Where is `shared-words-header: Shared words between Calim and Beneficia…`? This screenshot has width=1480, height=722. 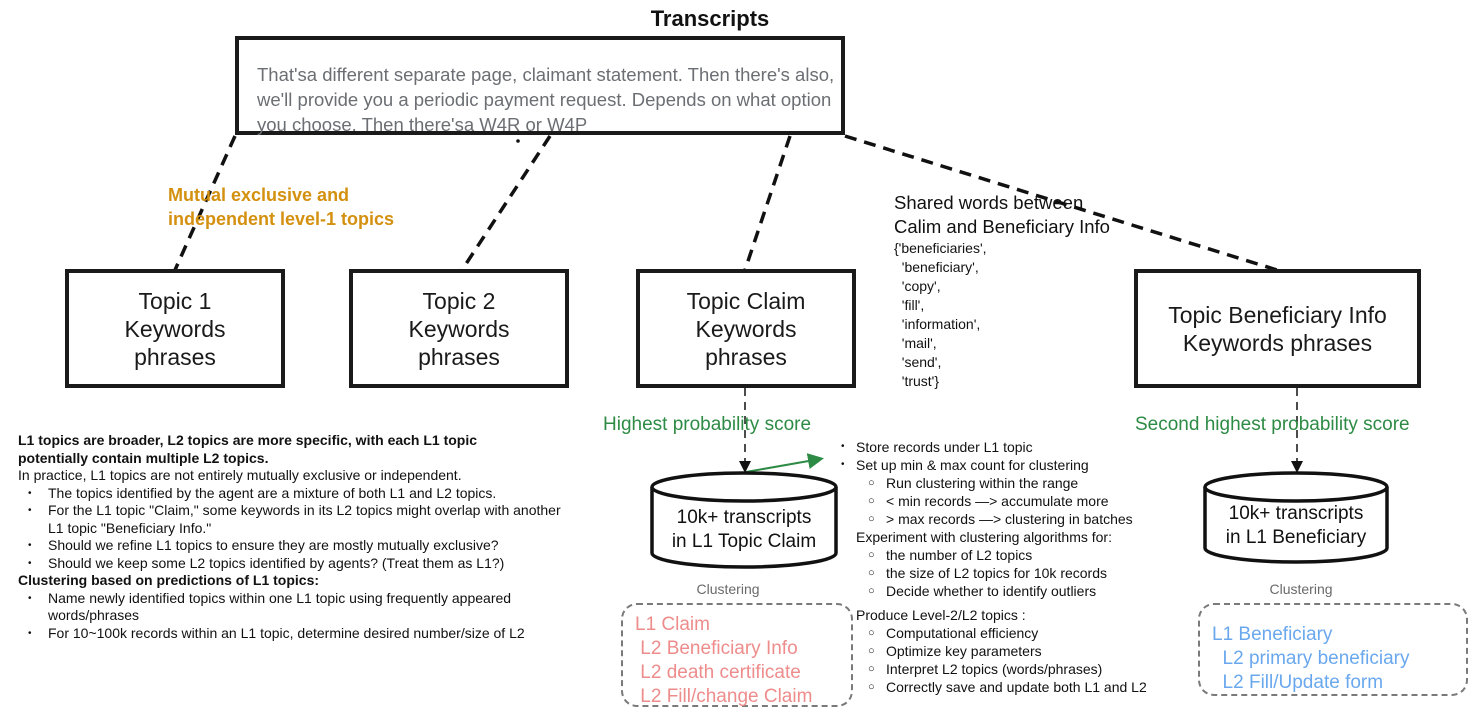 shared-words-header: Shared words between Calim and Beneficia… is located at coordinates (1002, 215).